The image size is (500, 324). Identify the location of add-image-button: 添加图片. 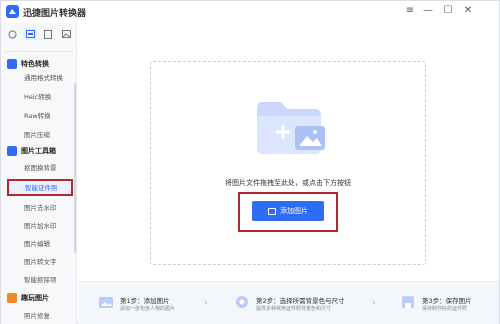
(288, 211).